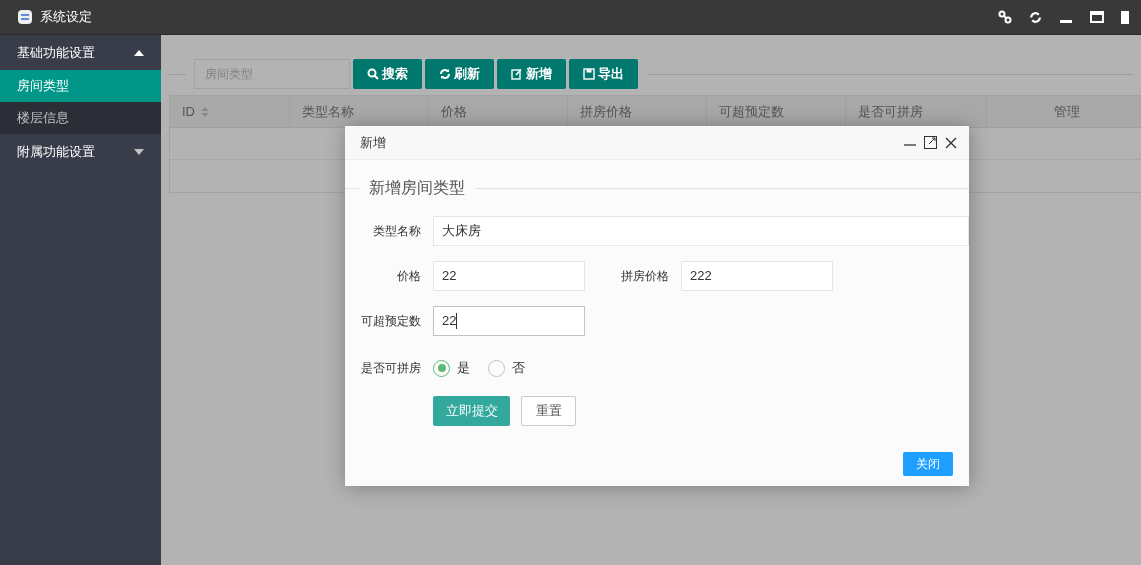 The height and width of the screenshot is (565, 1141). Describe the element at coordinates (1064, 111) in the screenshot. I see `column-header: 管理` at that location.